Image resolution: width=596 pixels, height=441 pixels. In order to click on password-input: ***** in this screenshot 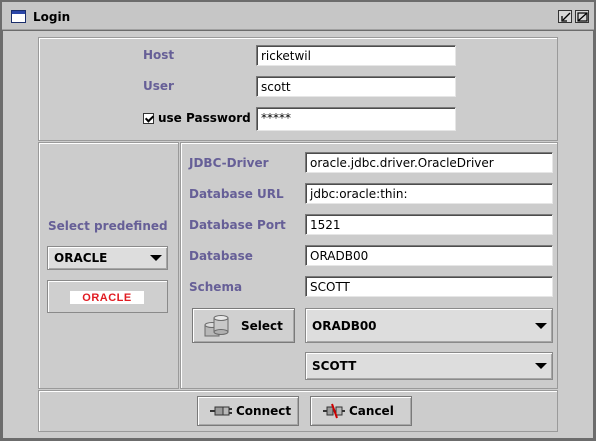, I will do `click(356, 119)`.